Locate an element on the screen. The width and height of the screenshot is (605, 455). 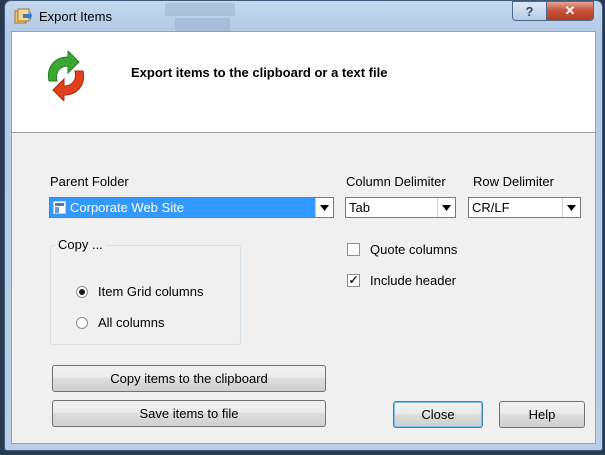
title-close-button: ✕ is located at coordinates (570, 11).